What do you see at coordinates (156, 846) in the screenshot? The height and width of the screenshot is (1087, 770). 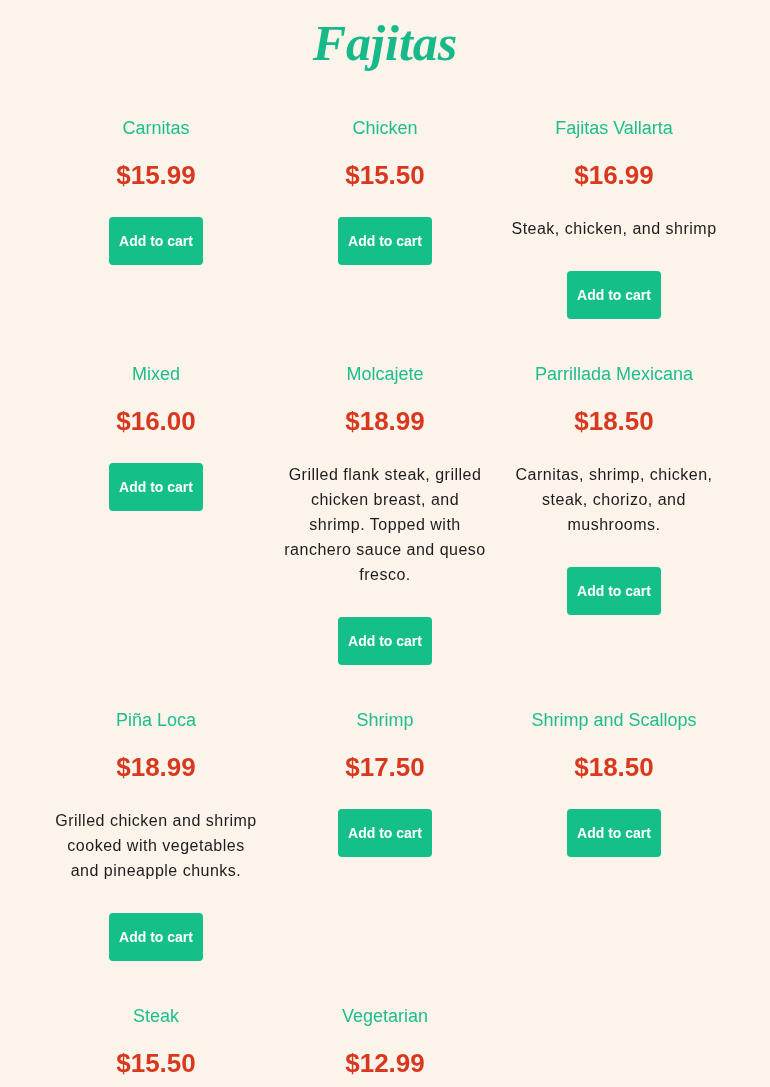 I see `dish-description: Grilled chicken and shrimp cooked with vegetables and pineapple chunks.` at bounding box center [156, 846].